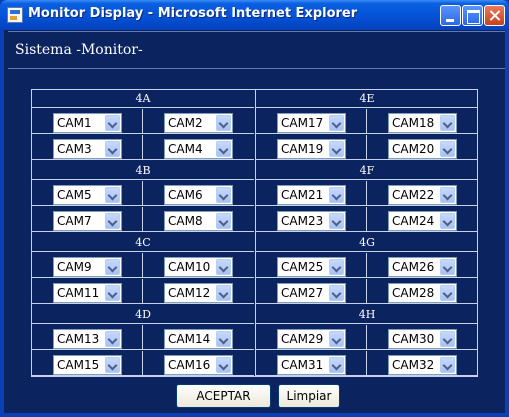 This screenshot has width=509, height=417. I want to click on camera-select: CAM7, so click(87, 221).